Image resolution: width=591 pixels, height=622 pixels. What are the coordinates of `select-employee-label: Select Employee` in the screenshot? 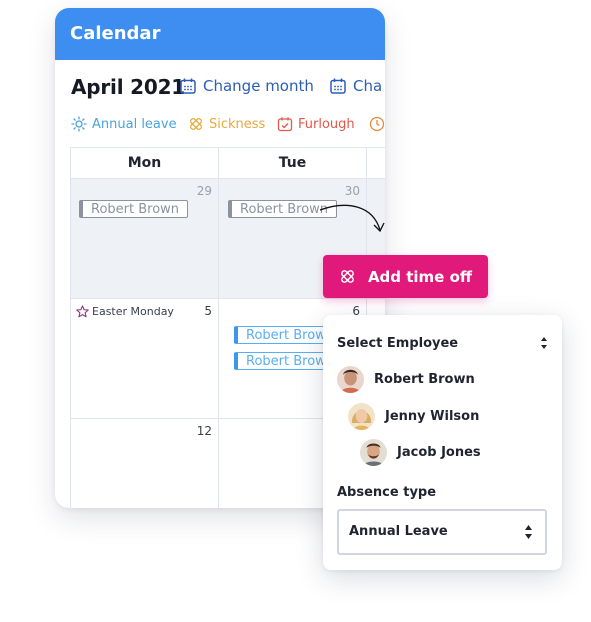 It's located at (398, 343).